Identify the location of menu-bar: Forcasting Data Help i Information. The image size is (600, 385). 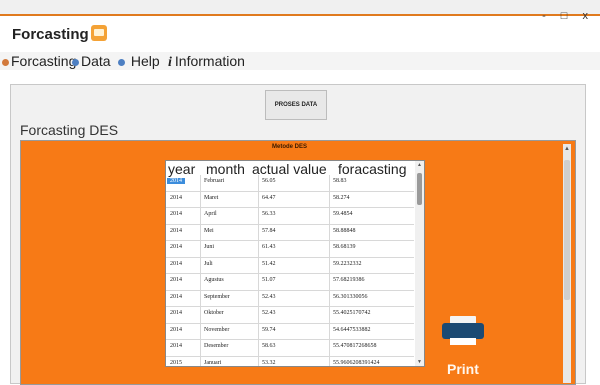
(300, 61).